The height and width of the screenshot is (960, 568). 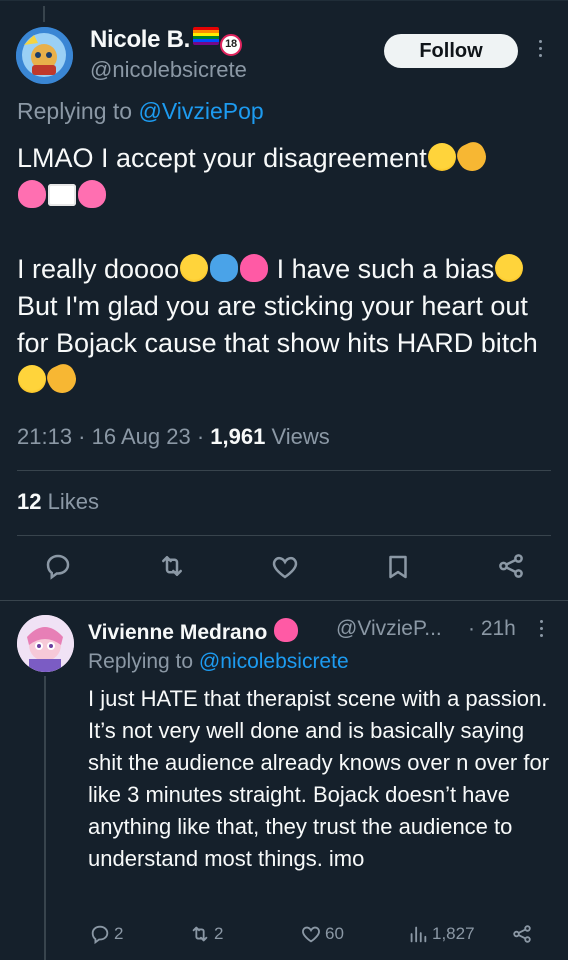 I want to click on share-action, so click(x=523, y=934).